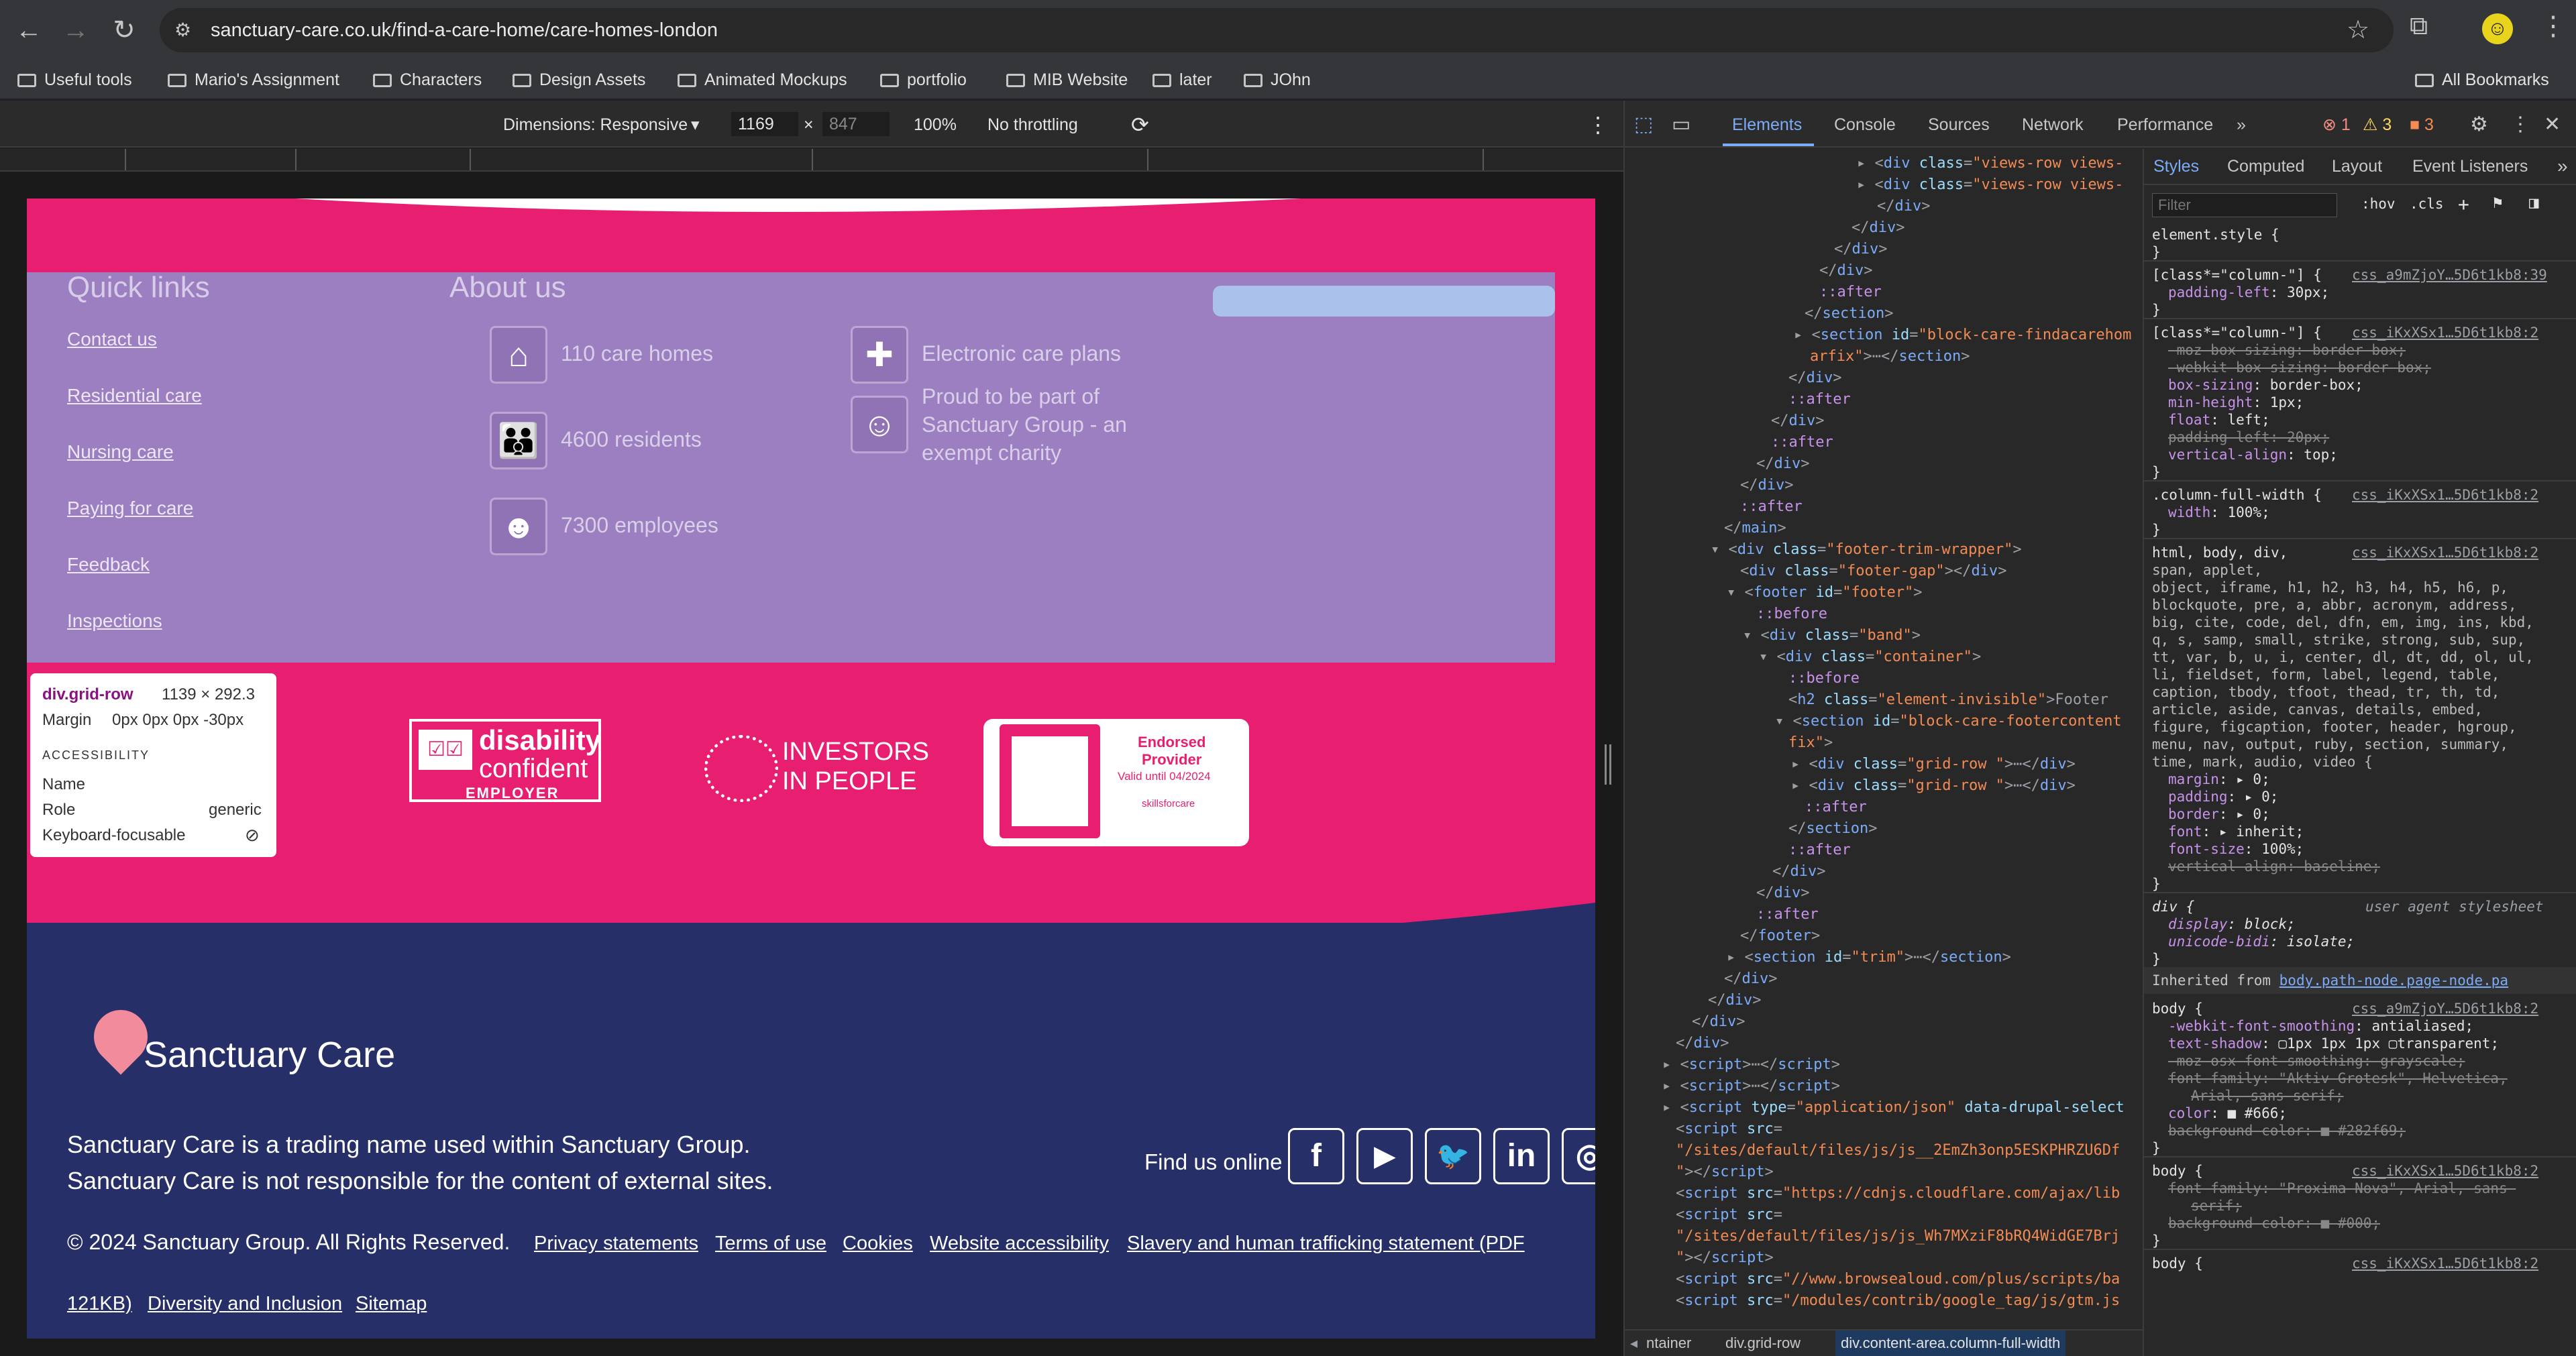 The width and height of the screenshot is (2576, 1356). I want to click on link-contact-us: Contact us, so click(112, 339).